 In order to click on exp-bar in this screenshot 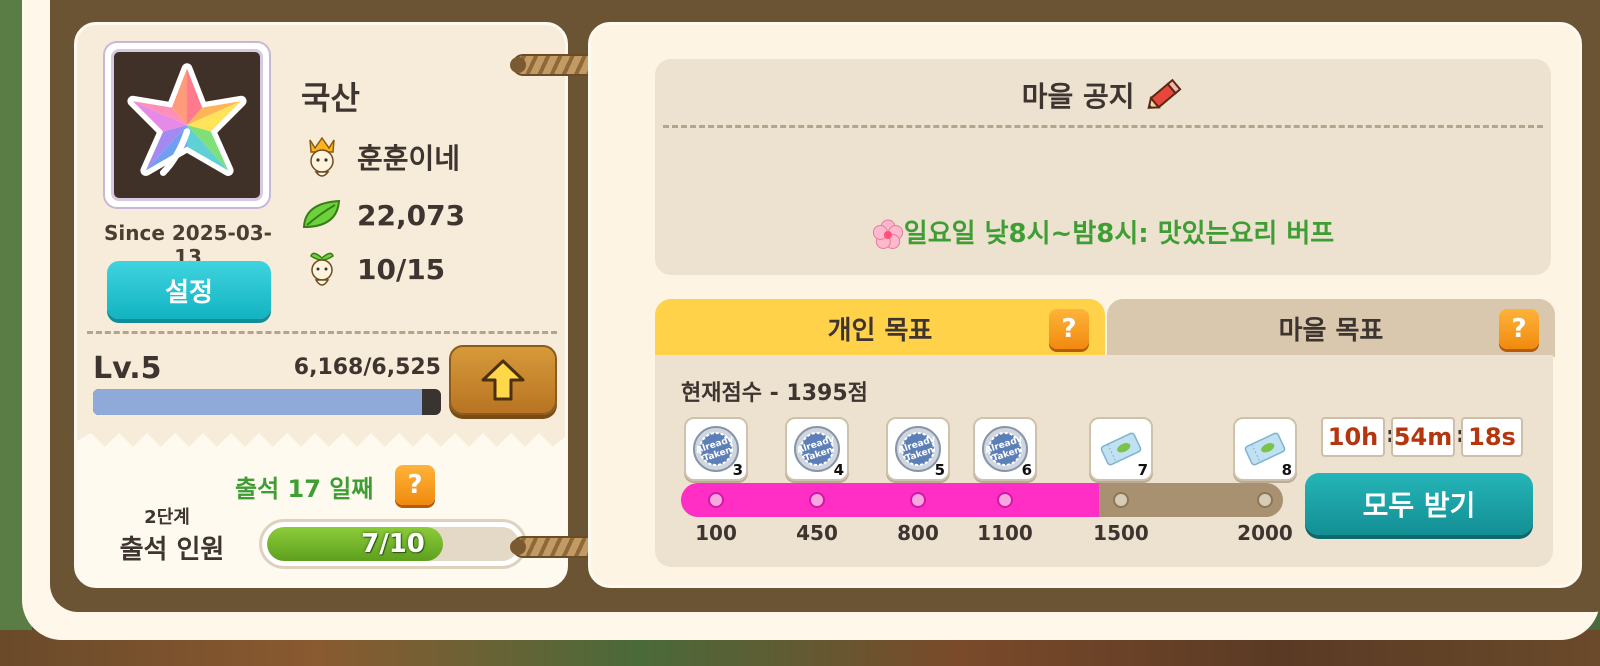, I will do `click(267, 402)`.